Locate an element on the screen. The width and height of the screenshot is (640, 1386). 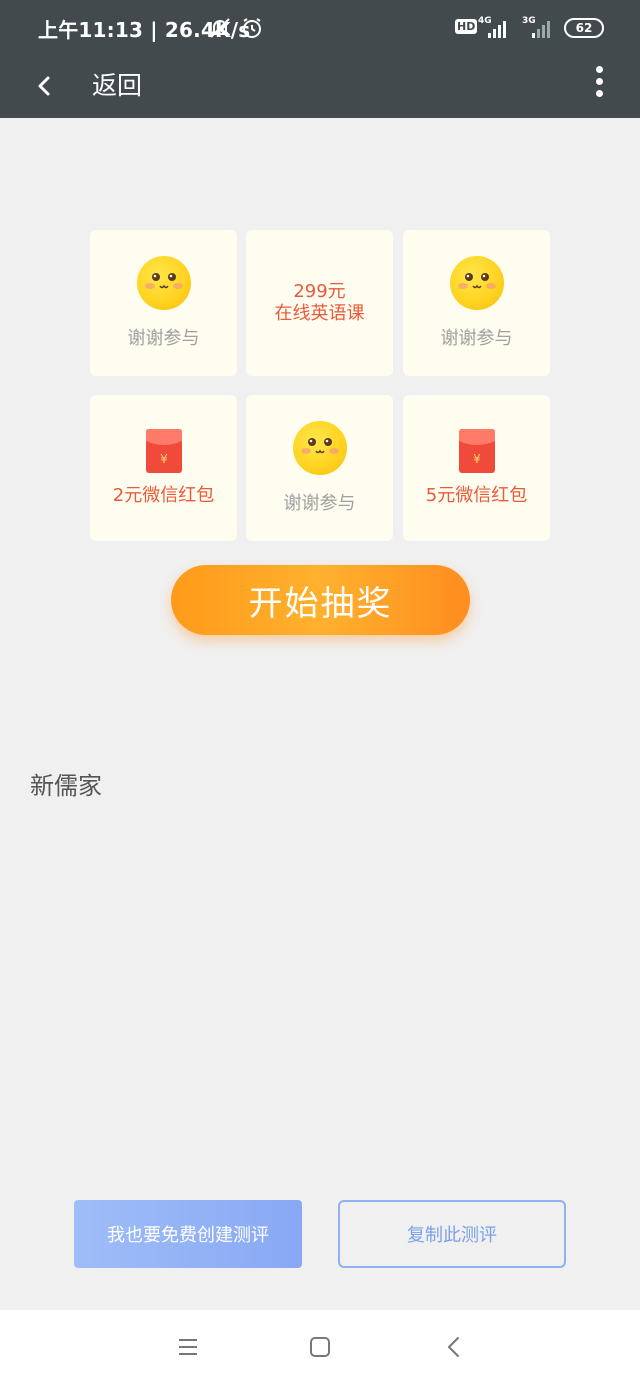
system-nav-bar is located at coordinates (320, 1348).